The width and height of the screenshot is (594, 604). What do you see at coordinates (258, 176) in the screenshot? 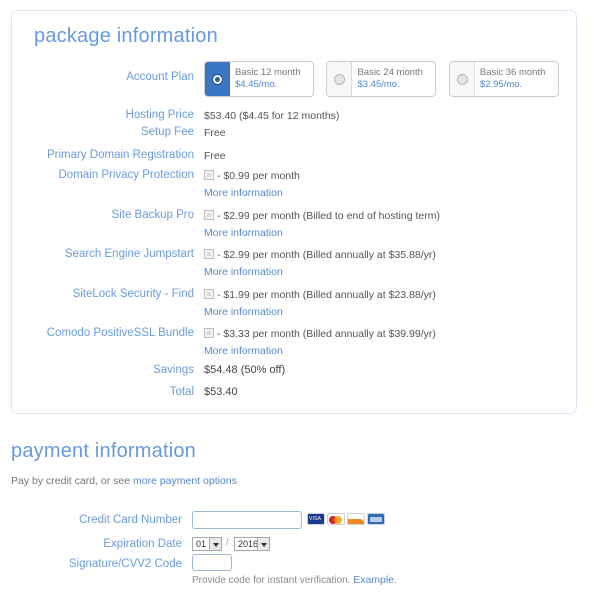
I see `domain-privacy-protection-price: - $0.99 per month` at bounding box center [258, 176].